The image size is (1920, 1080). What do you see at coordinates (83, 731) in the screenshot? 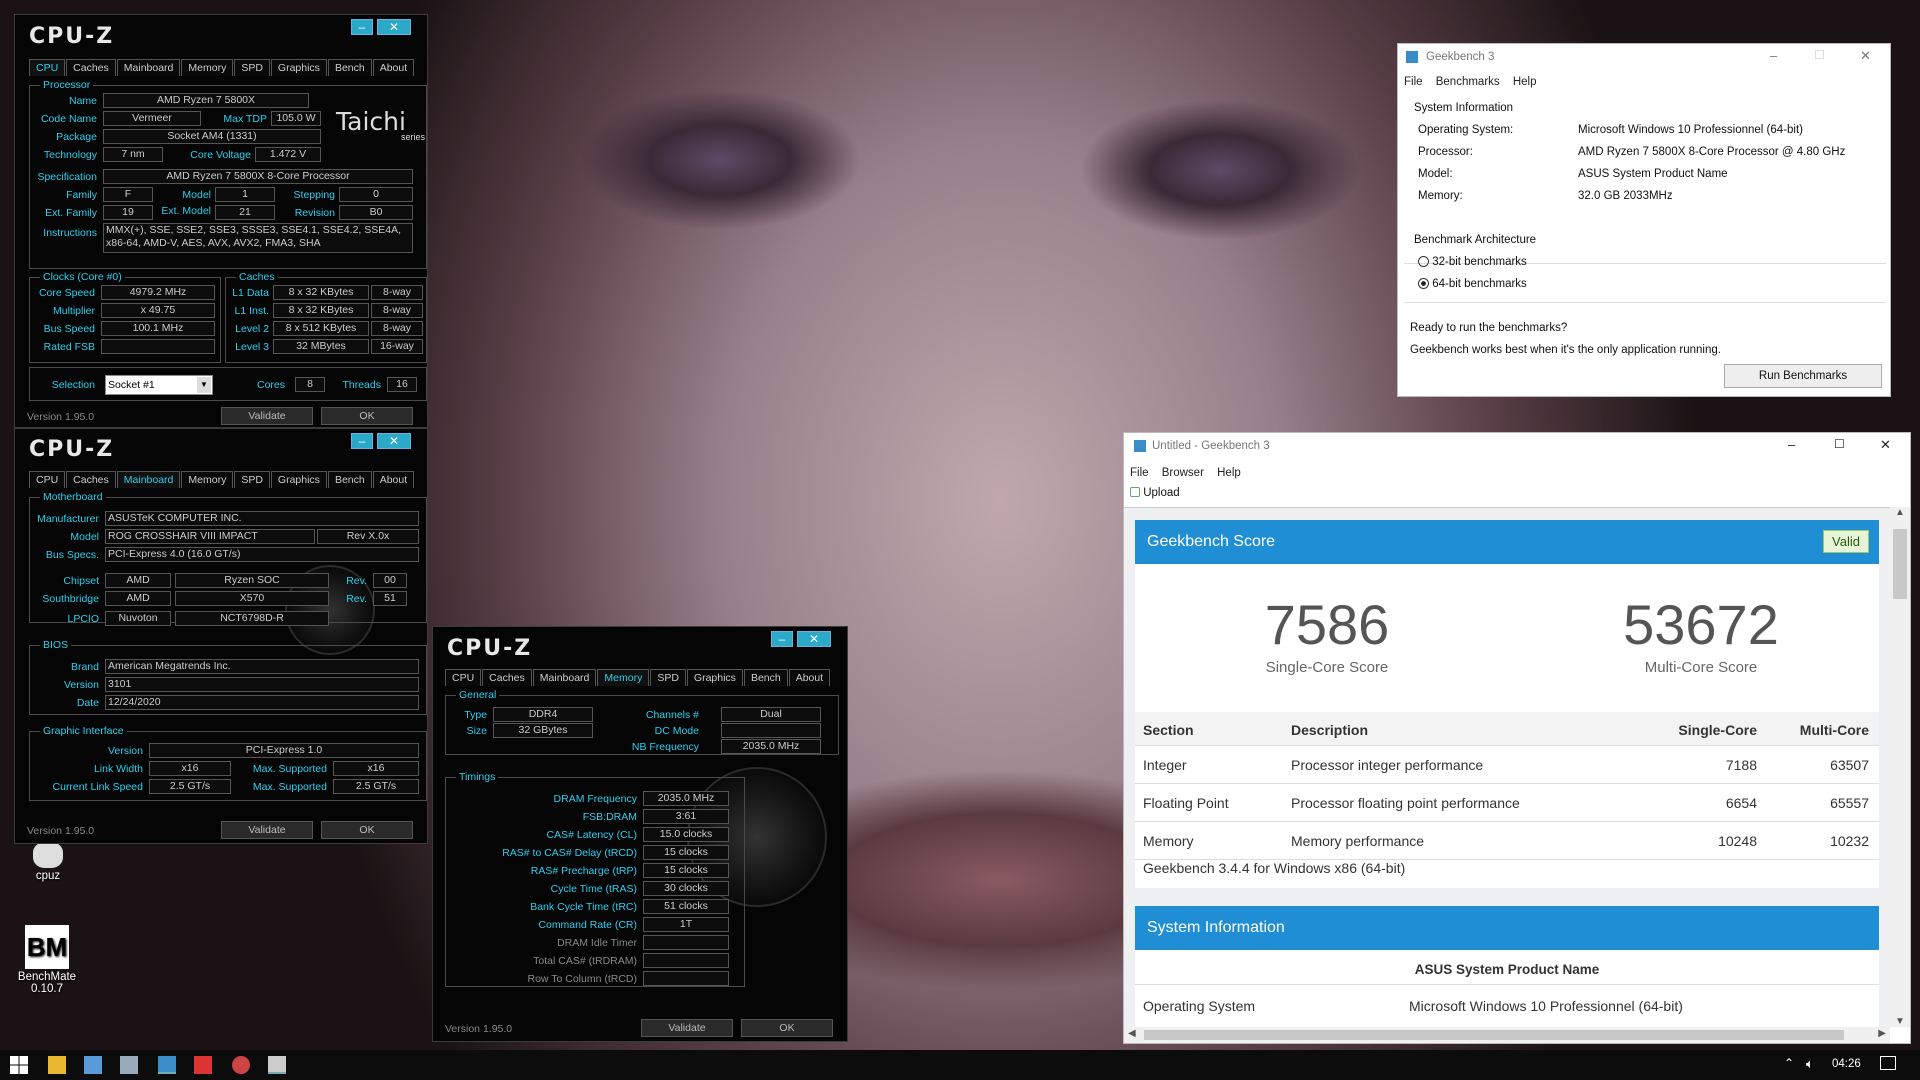
I see `panel-title: Graphic Interface` at bounding box center [83, 731].